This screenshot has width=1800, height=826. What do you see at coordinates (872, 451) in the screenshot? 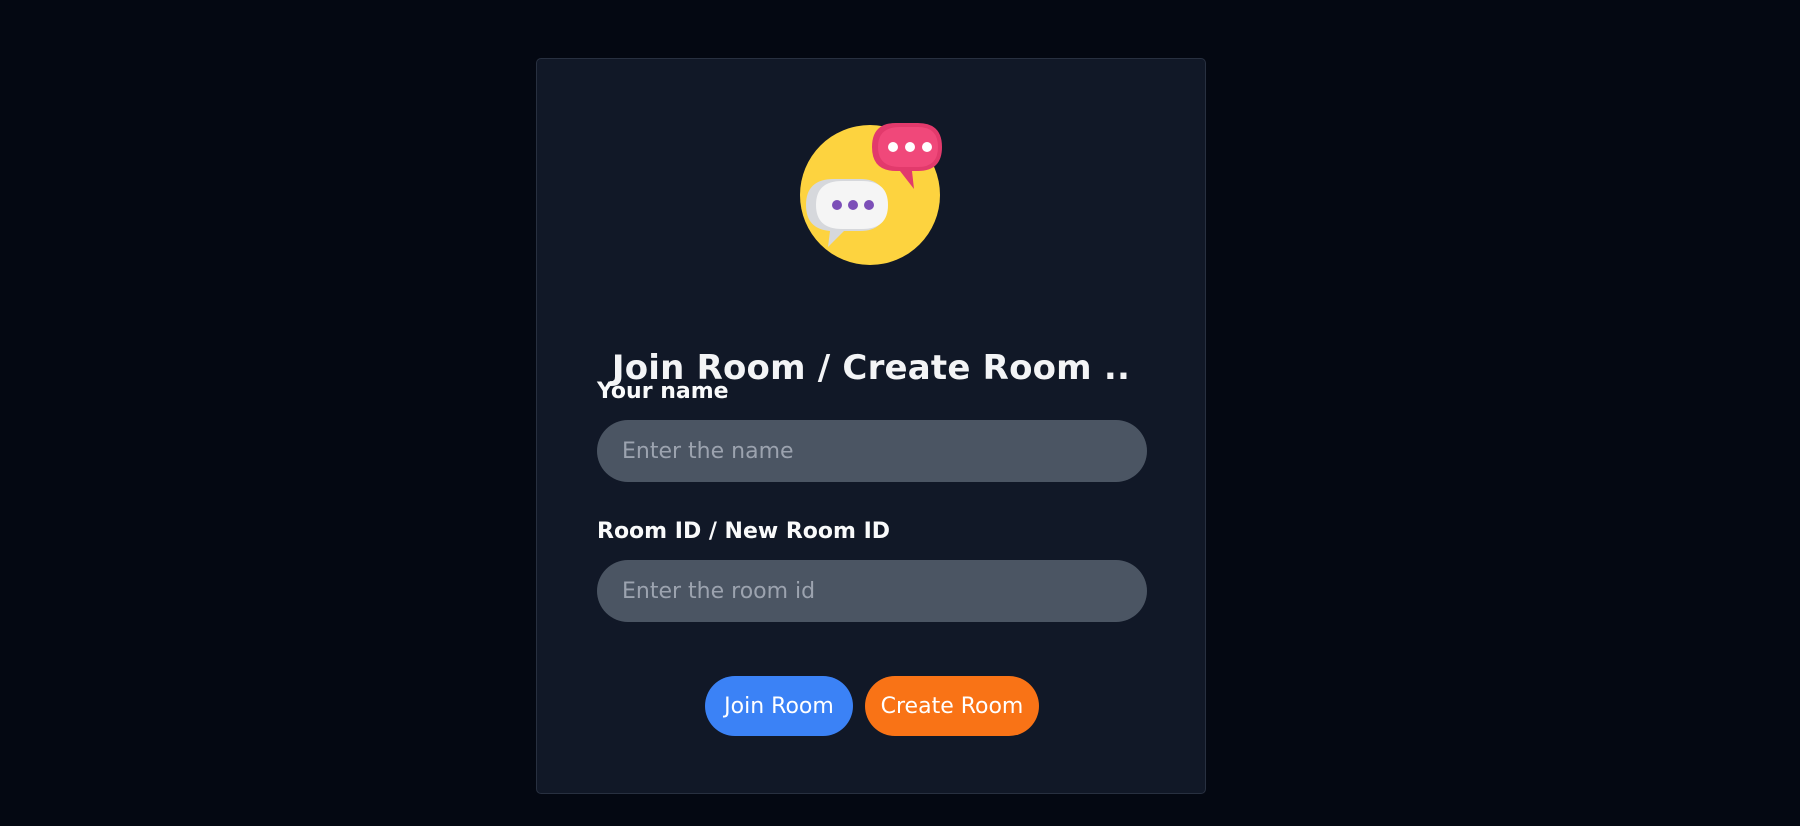
I see `name-input` at bounding box center [872, 451].